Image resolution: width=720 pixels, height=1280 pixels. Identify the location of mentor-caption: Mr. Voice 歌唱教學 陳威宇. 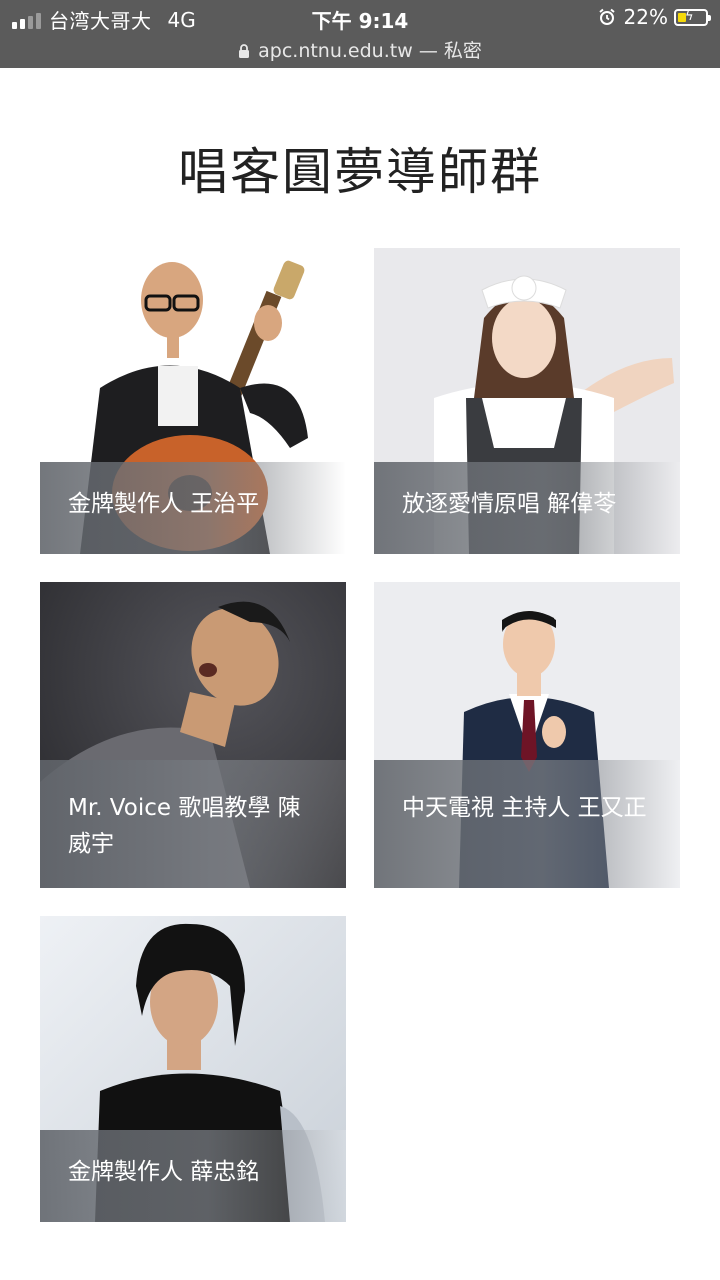
(193, 824).